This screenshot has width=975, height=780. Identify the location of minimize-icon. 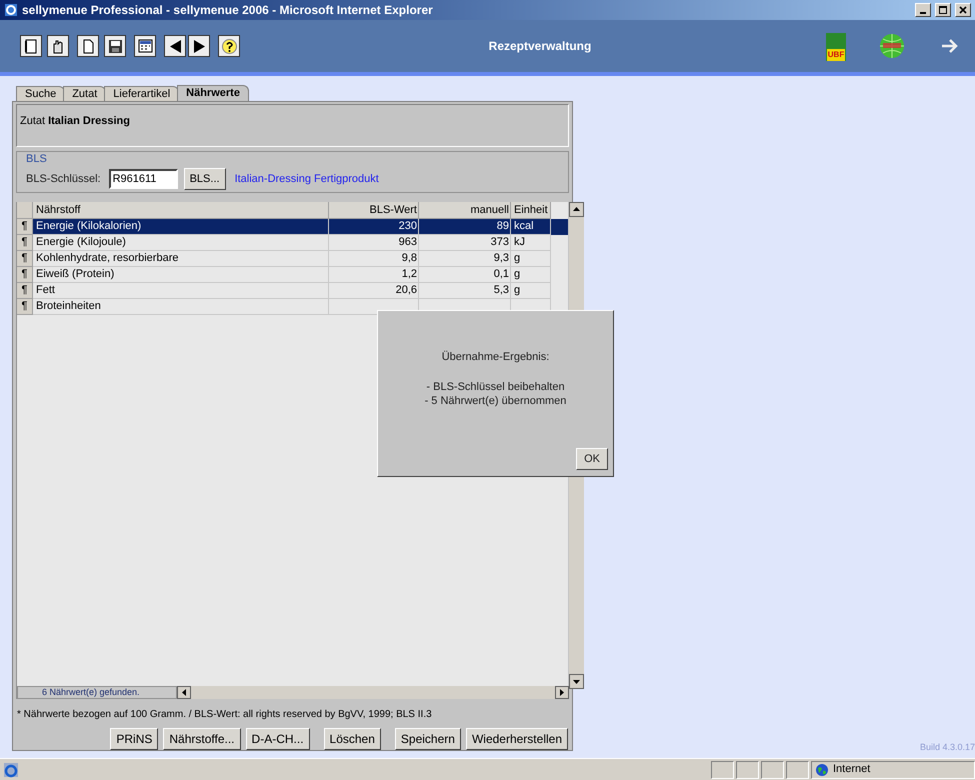
(923, 13).